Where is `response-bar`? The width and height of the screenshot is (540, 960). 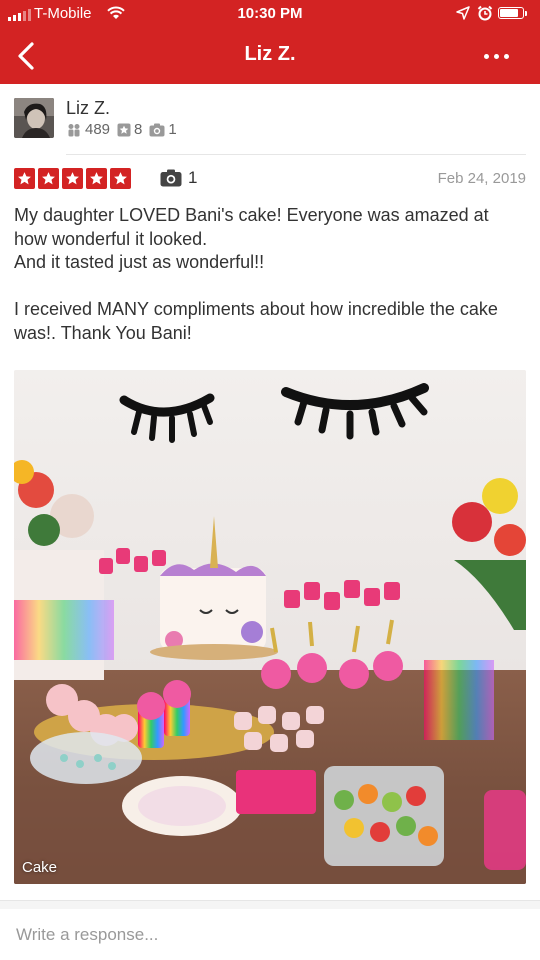 response-bar is located at coordinates (270, 934).